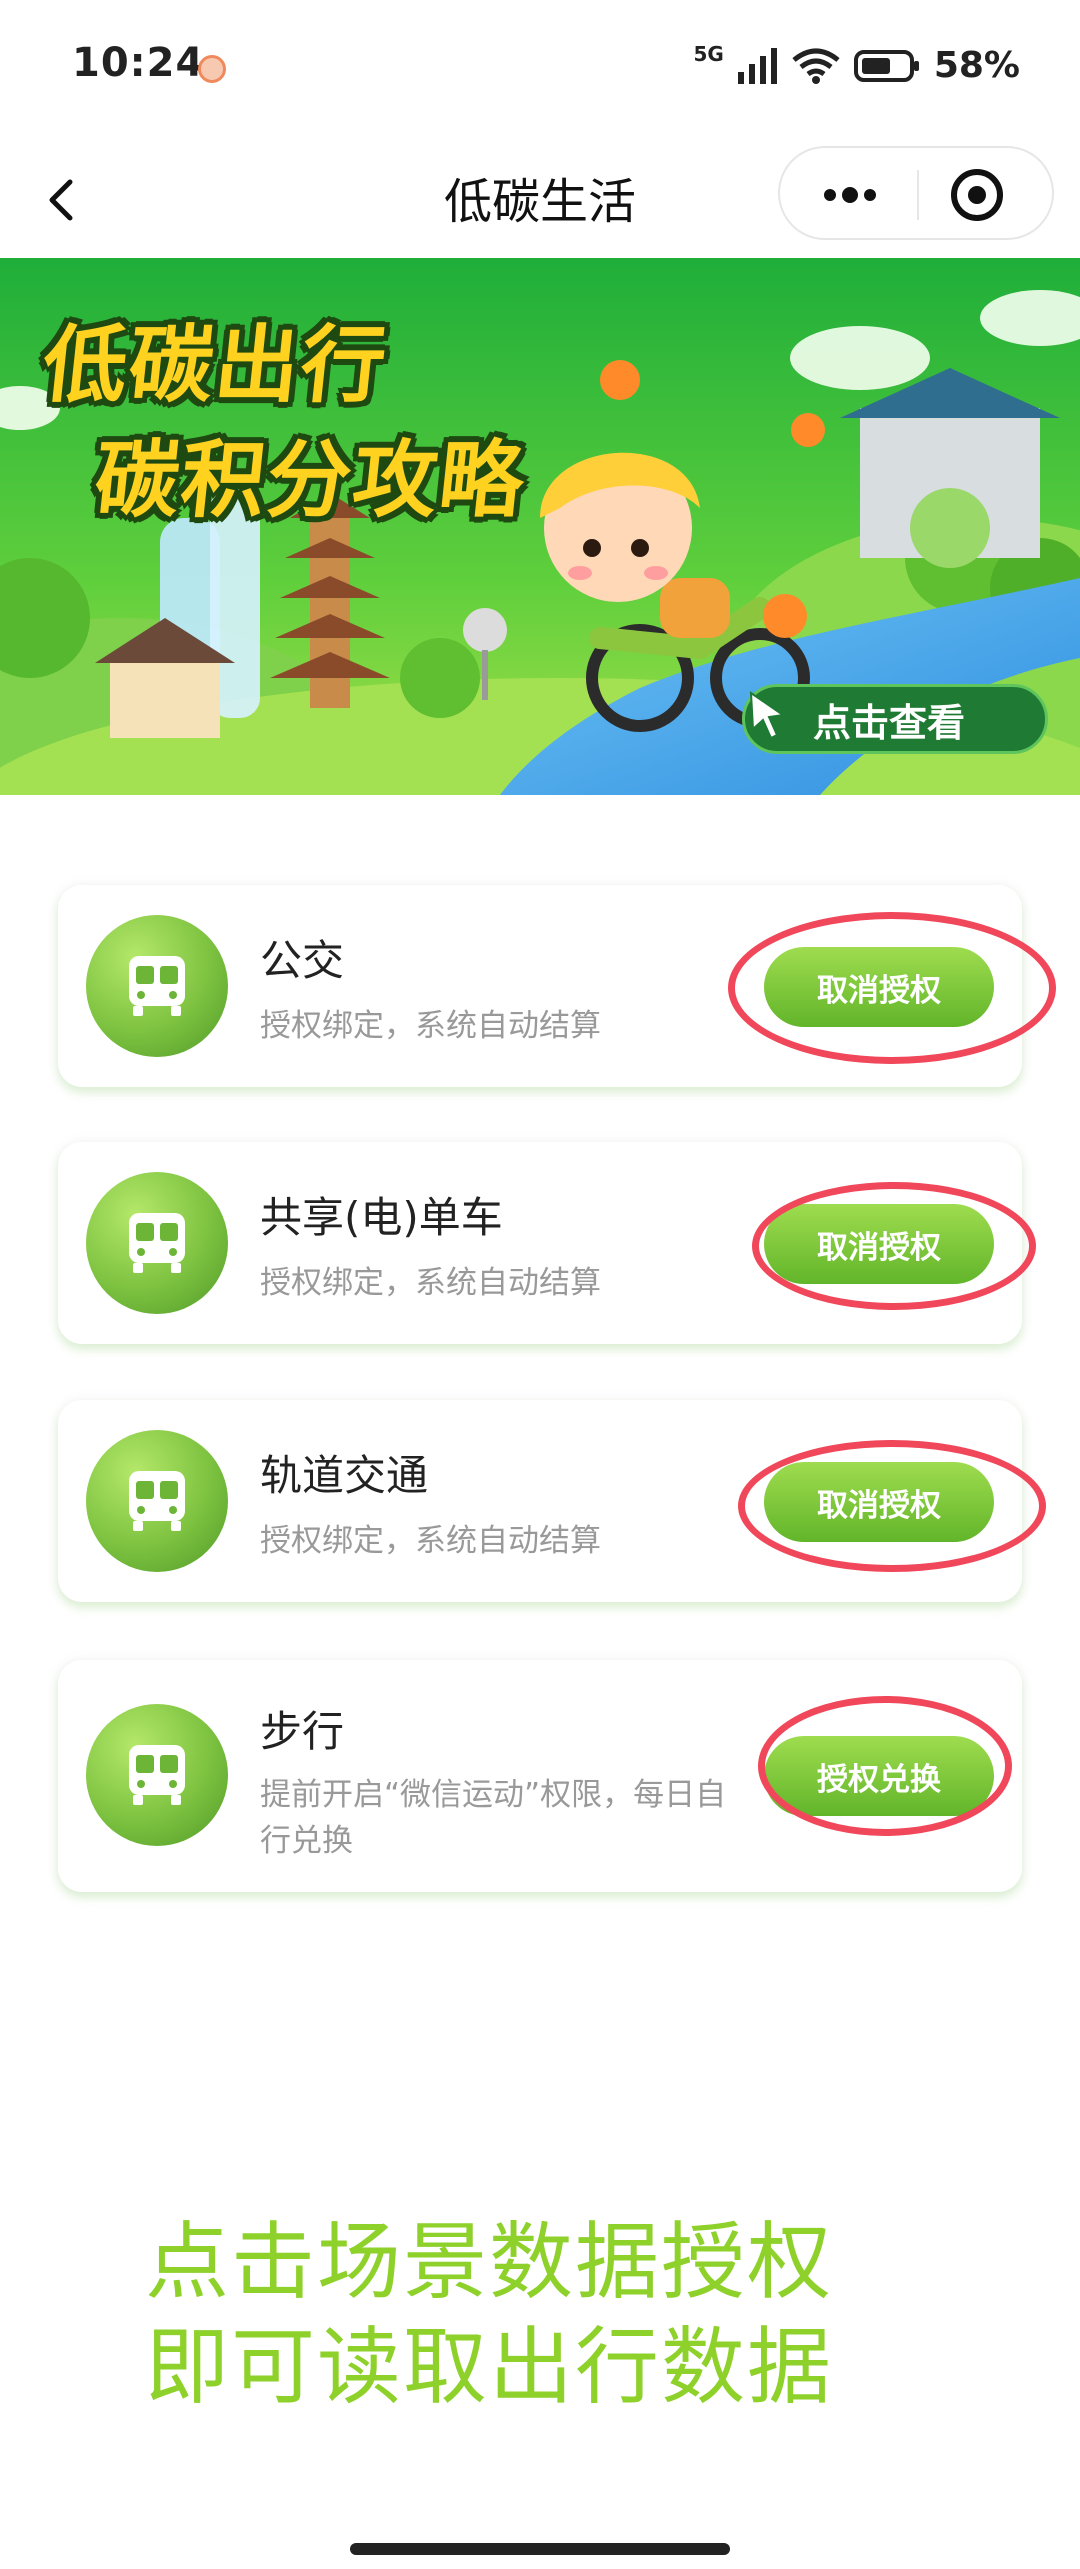 The image size is (1080, 2569). Describe the element at coordinates (302, 1731) in the screenshot. I see `card-title: 步行` at that location.